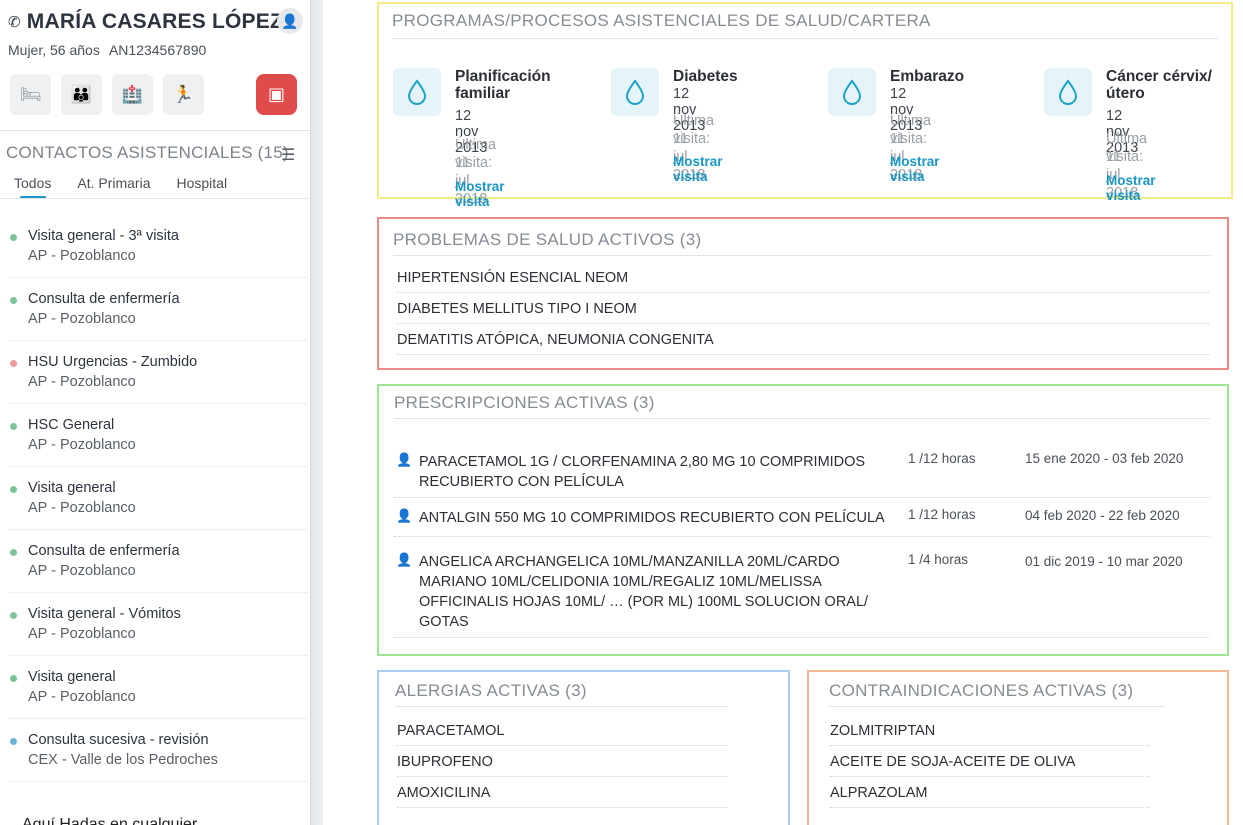 The image size is (1243, 825). What do you see at coordinates (517, 309) in the screenshot?
I see `problem-item: DIABETES MELLITUS TIPO I NEOM` at bounding box center [517, 309].